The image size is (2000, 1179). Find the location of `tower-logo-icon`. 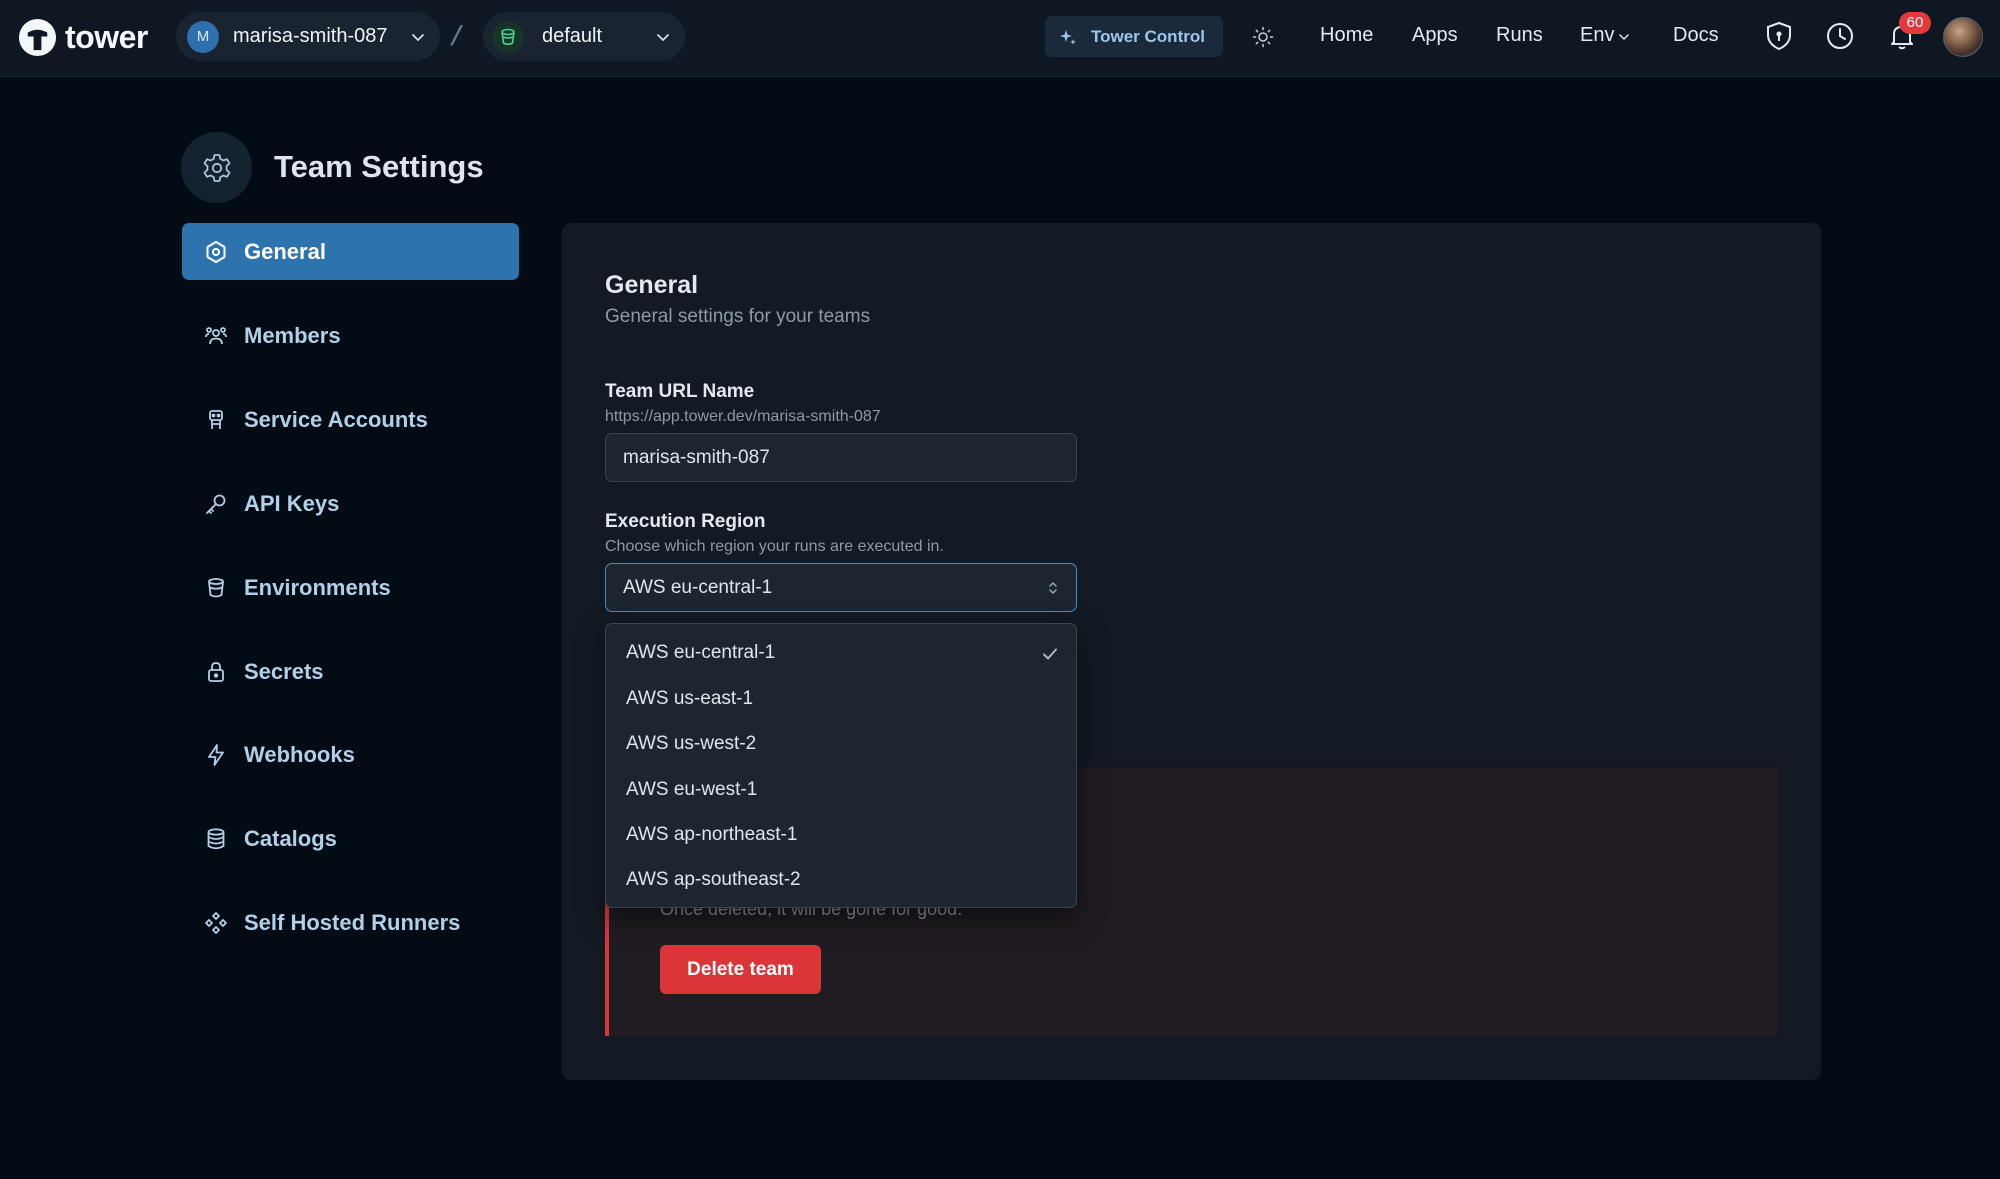

tower-logo-icon is located at coordinates (37, 37).